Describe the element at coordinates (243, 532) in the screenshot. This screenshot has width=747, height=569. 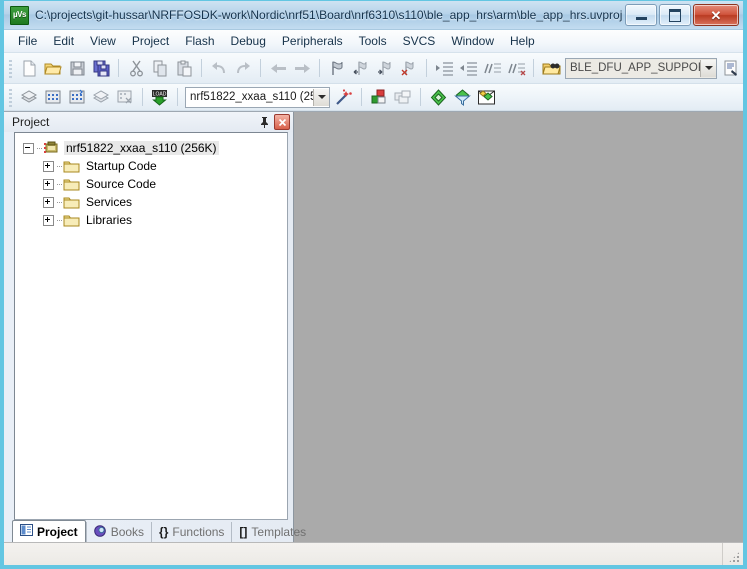
I see `templates-icon: []` at that location.